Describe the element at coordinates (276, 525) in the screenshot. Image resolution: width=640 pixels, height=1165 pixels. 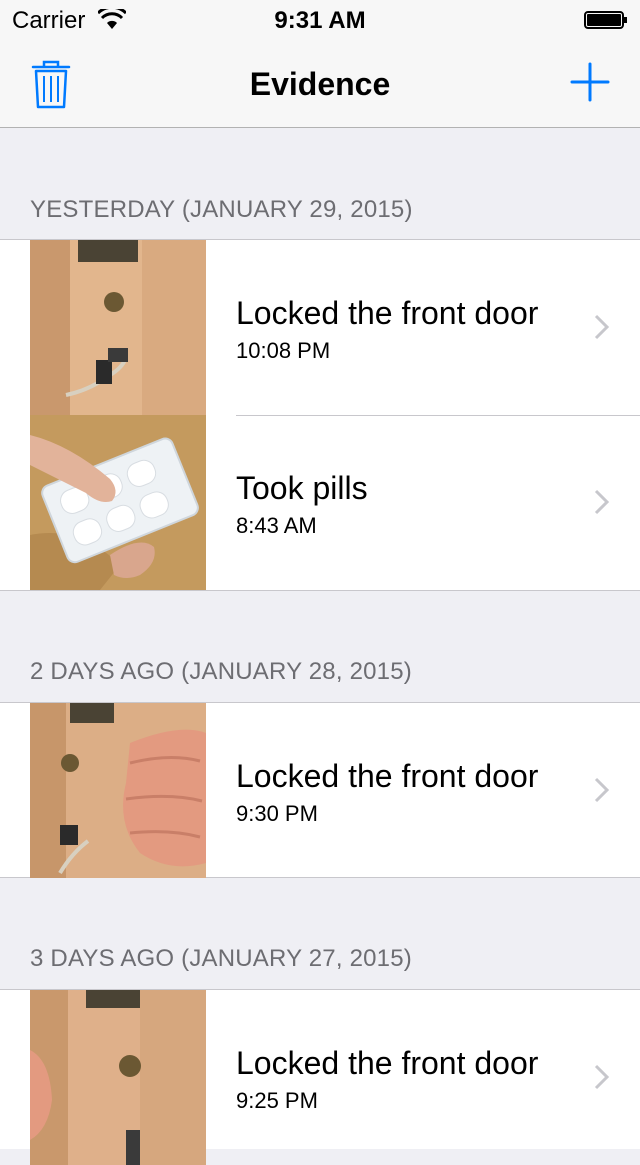
I see `item-time: 8:43 AM` at that location.